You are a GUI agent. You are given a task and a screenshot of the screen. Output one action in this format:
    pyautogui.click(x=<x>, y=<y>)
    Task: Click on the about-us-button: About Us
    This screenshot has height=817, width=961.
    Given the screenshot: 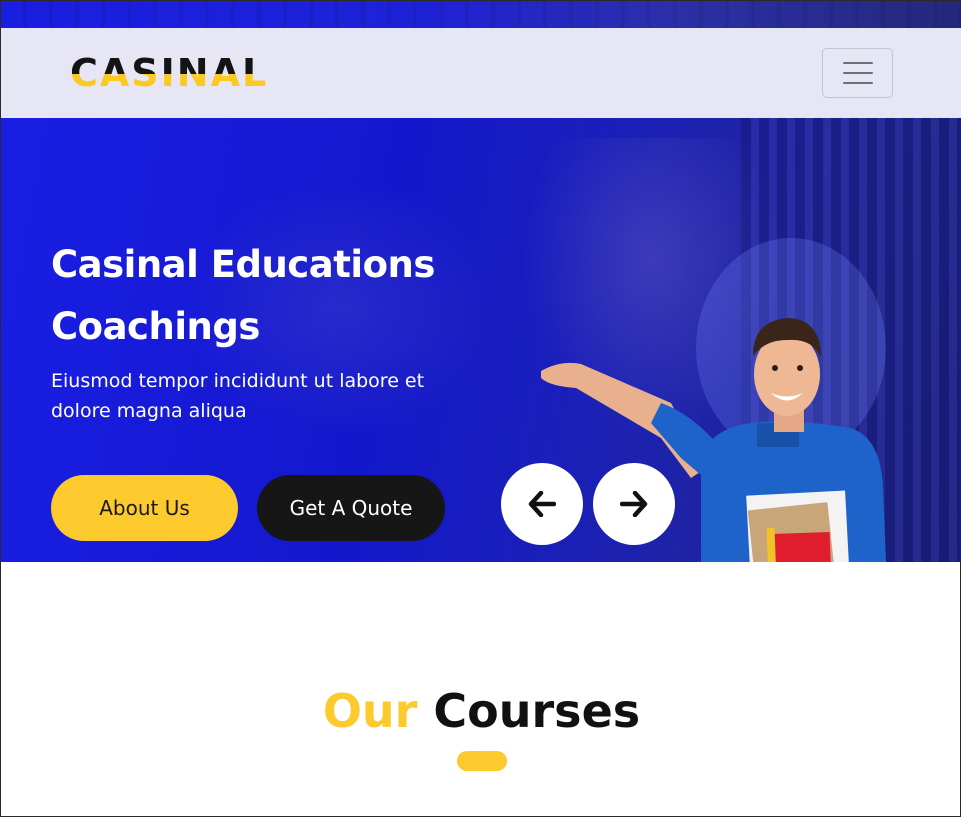 What is the action you would take?
    pyautogui.click(x=144, y=508)
    